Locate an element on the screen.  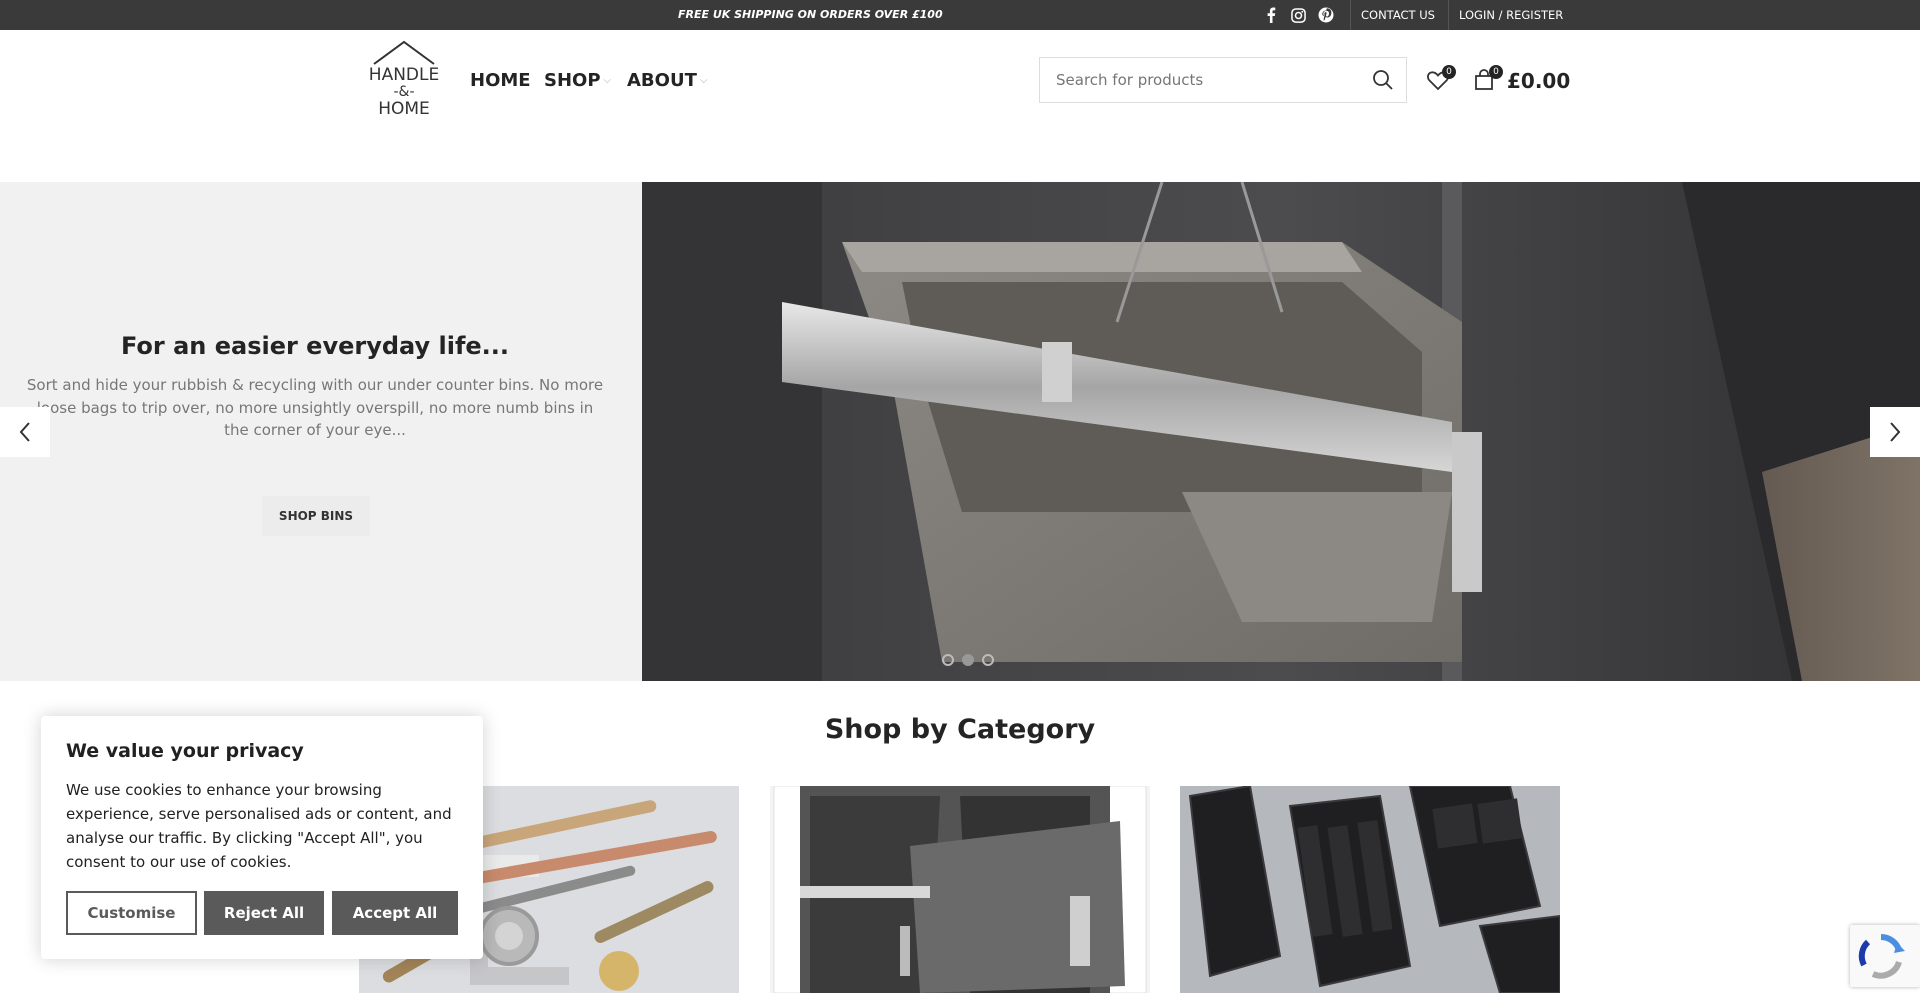
facebook-icon is located at coordinates (1271, 15).